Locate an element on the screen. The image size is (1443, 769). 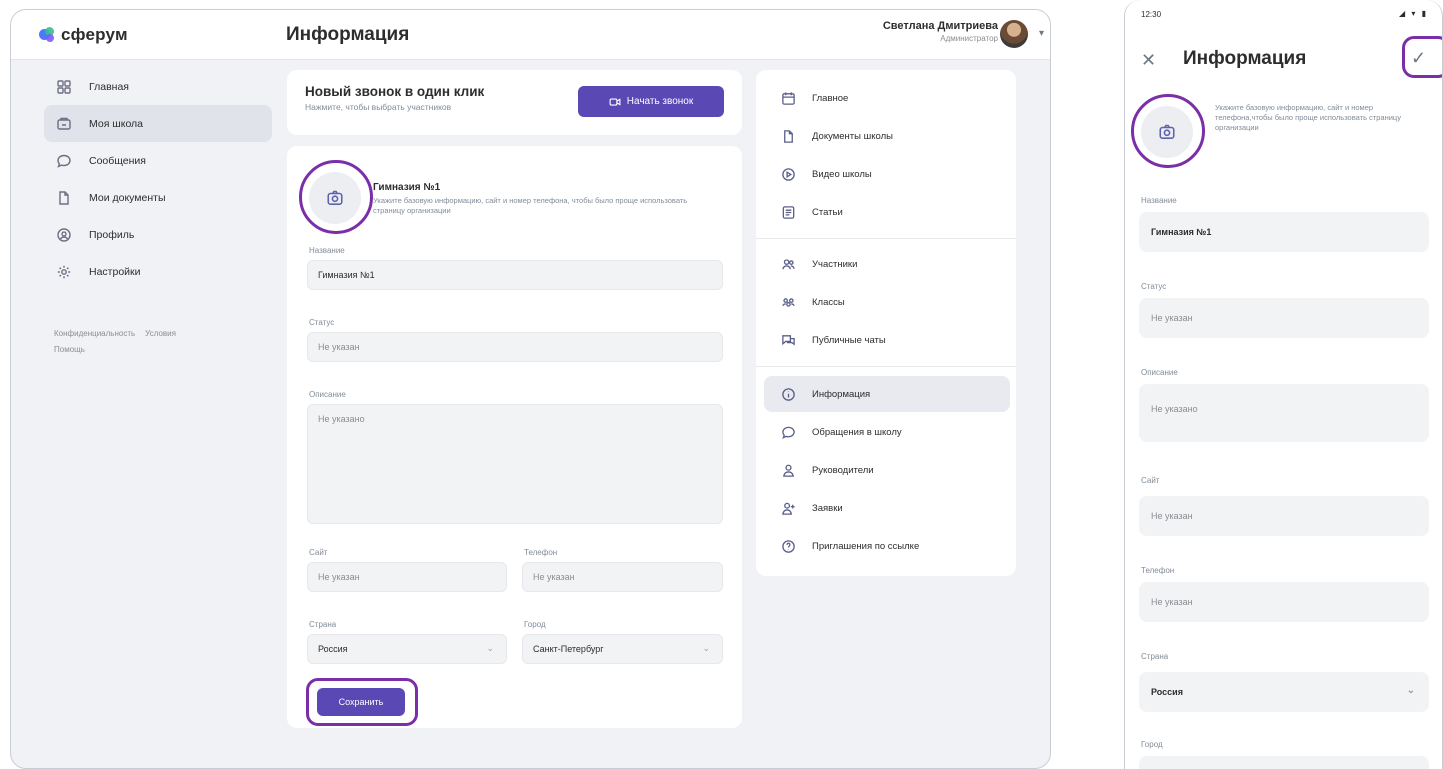
menu-item-label: Статьи is located at coordinates (827, 212).